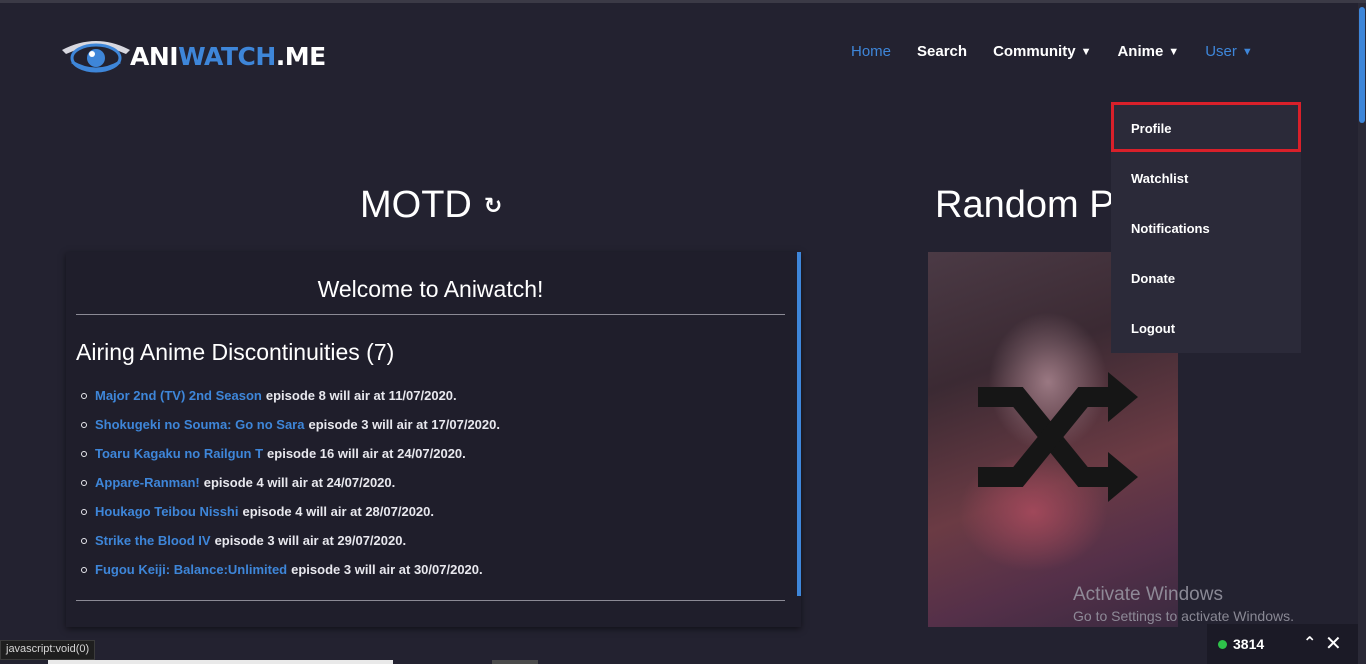 Image resolution: width=1366 pixels, height=664 pixels. I want to click on nav-home: Home, so click(871, 51).